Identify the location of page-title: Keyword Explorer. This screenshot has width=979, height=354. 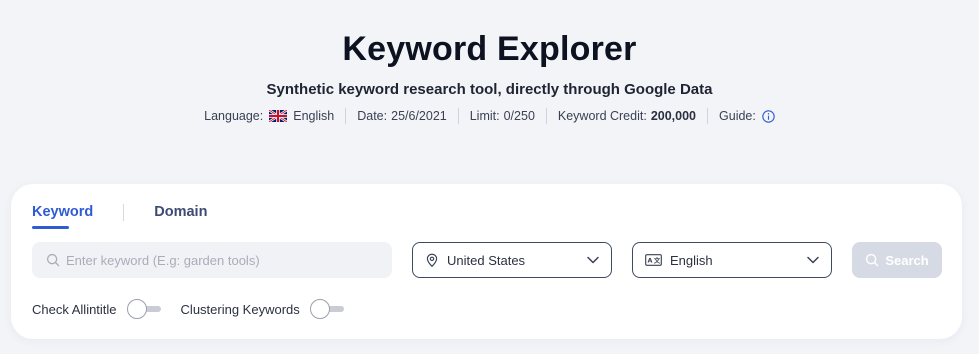
(489, 49).